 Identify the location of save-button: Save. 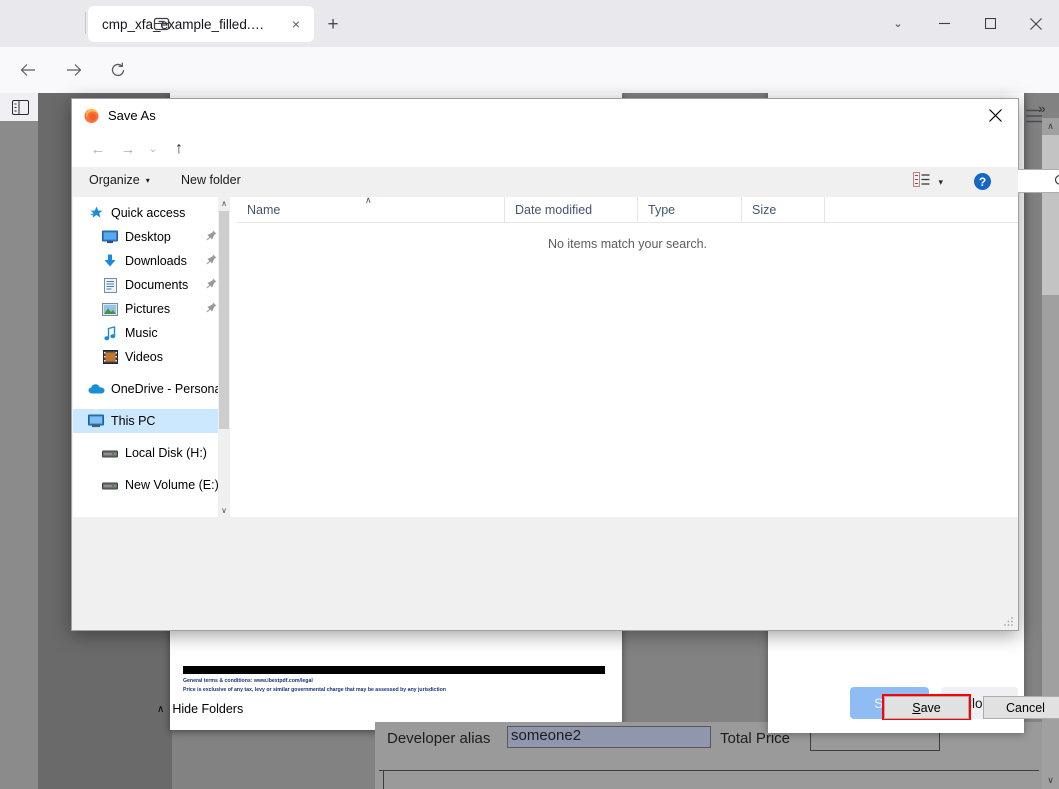
(926, 707).